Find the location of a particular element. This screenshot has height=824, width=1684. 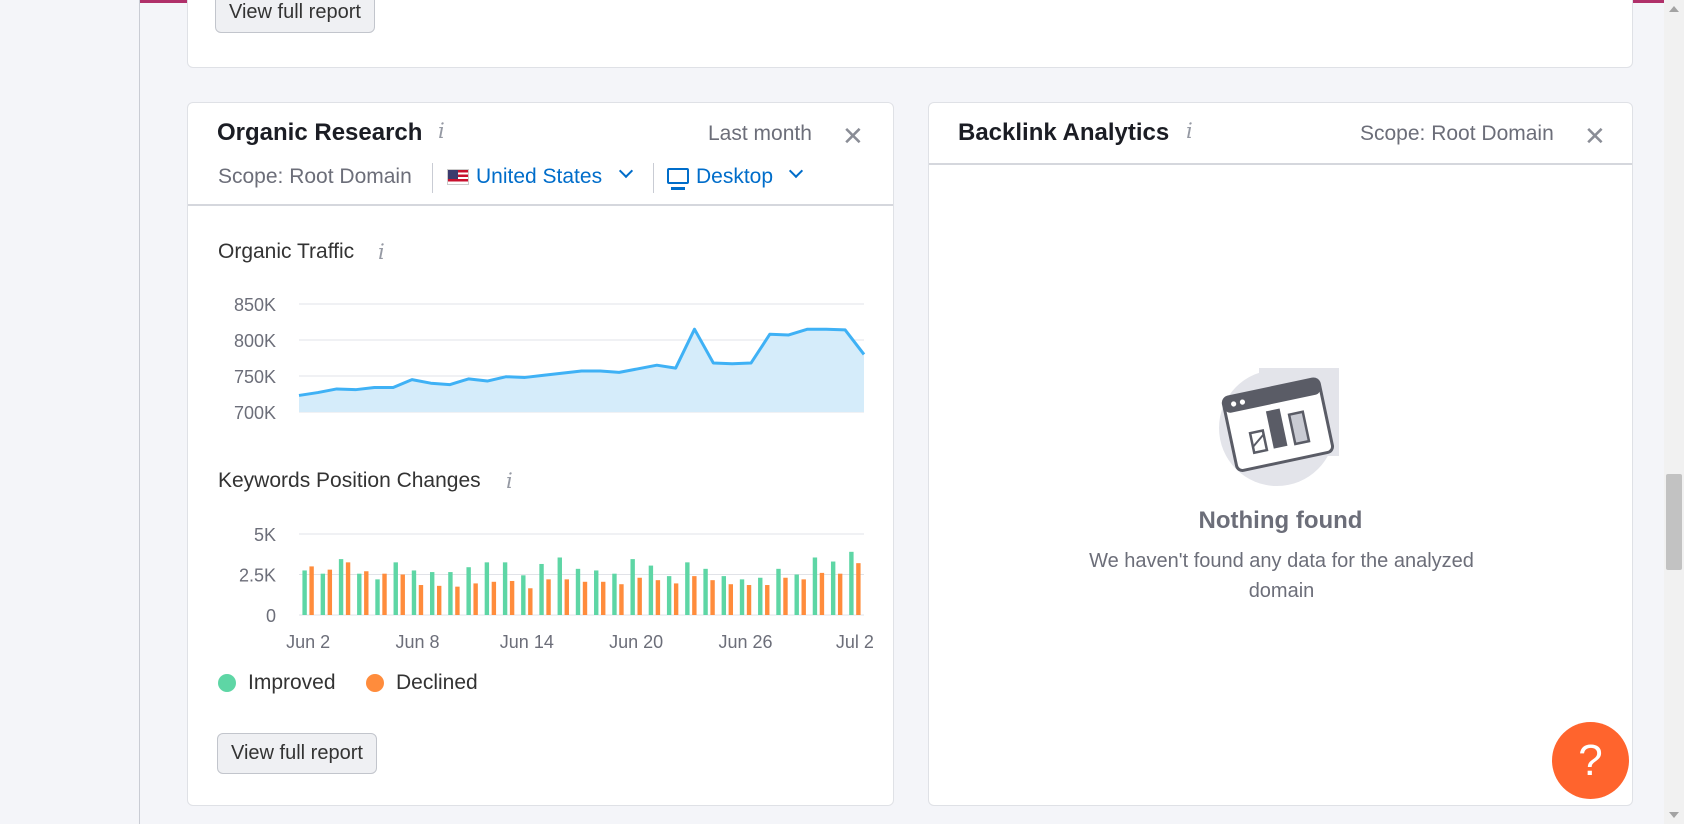

scroll-up-arrow-icon is located at coordinates (1674, 9).